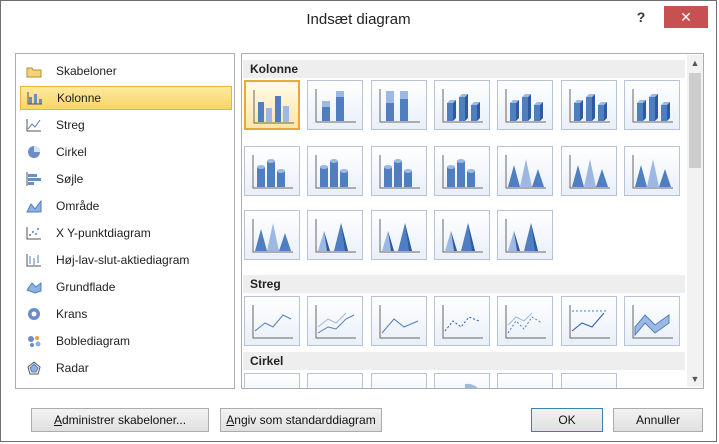 This screenshot has height=444, width=719. What do you see at coordinates (123, 260) in the screenshot?
I see `category-label: Høj-lav-slut-aktiediagram` at bounding box center [123, 260].